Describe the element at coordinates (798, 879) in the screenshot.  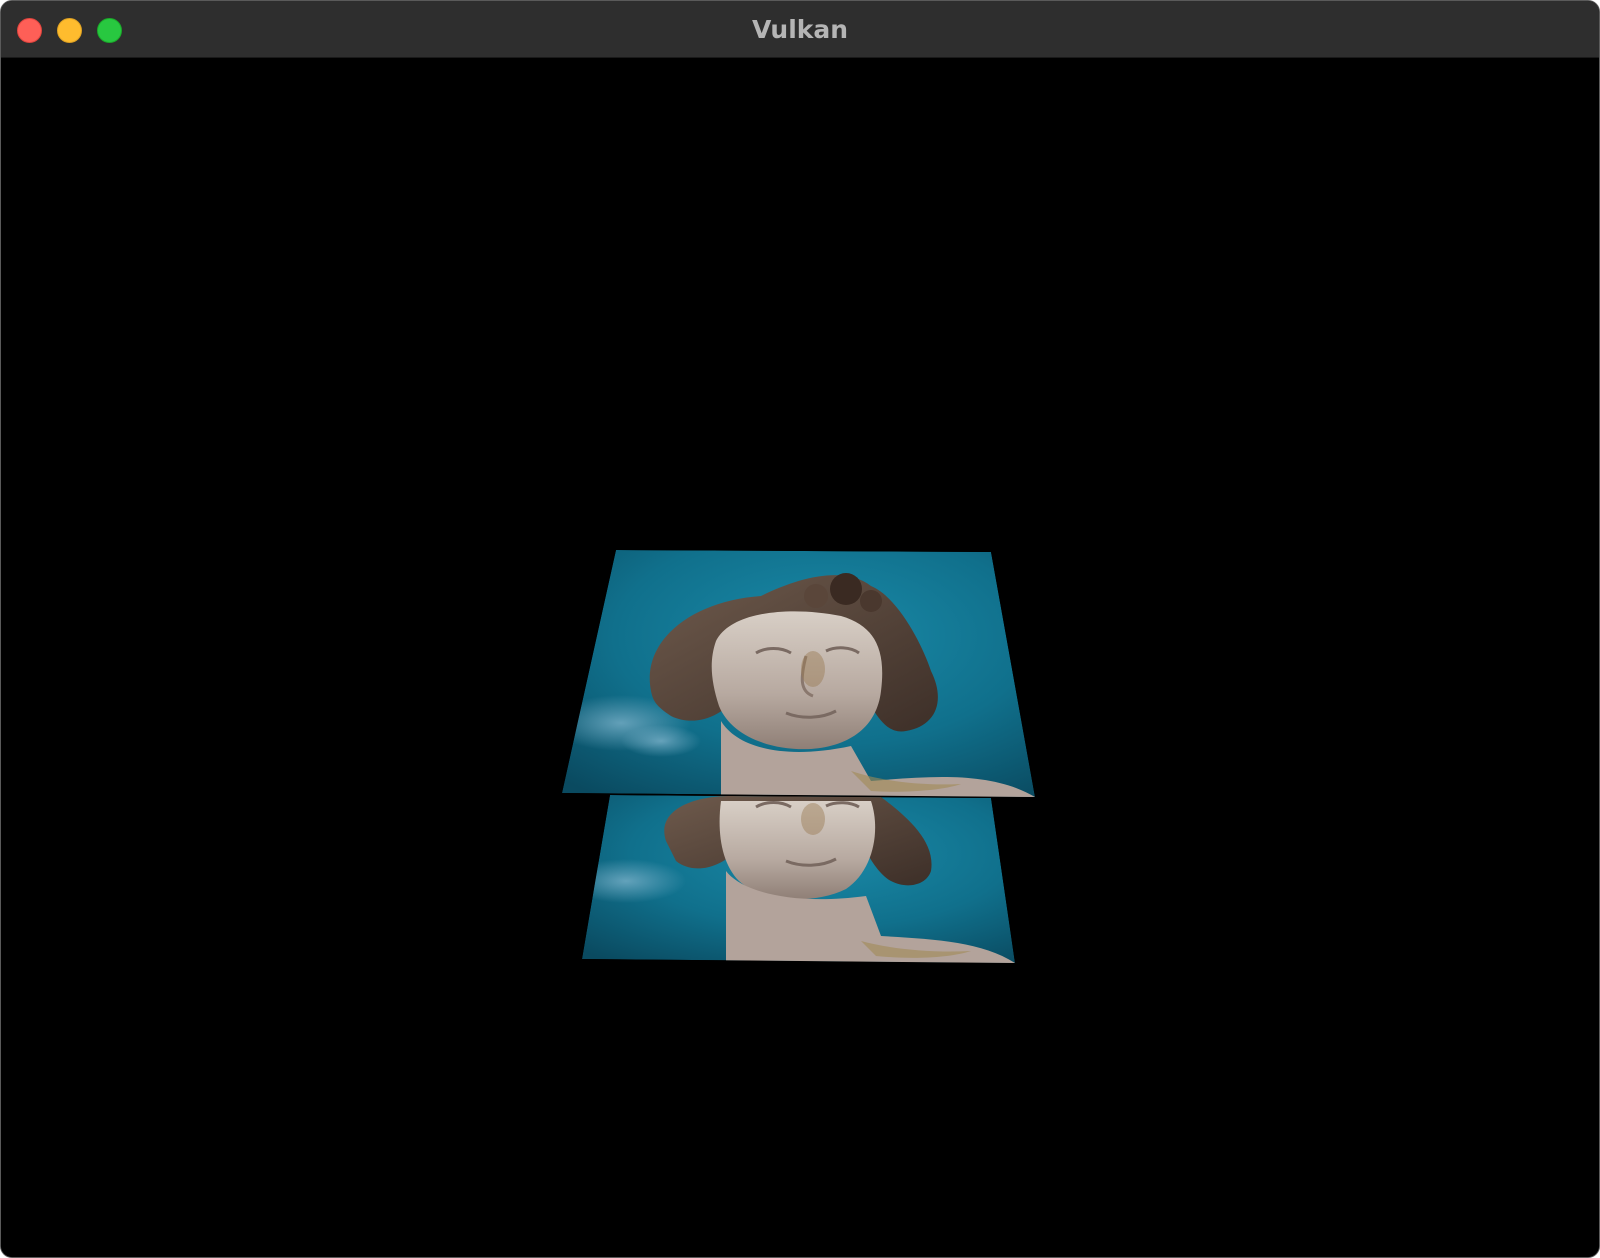
I see `lower-quad-texture` at that location.